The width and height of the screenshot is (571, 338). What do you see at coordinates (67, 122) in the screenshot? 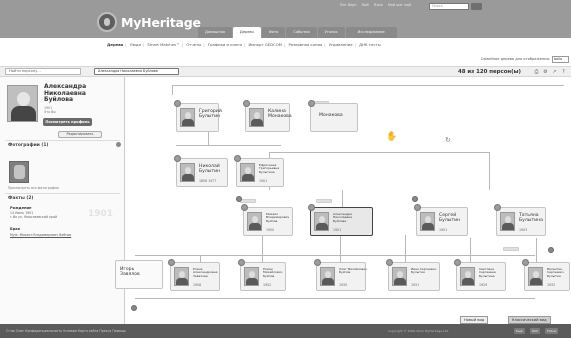
I see `view-profile-button: Посмотреть профиль` at bounding box center [67, 122].